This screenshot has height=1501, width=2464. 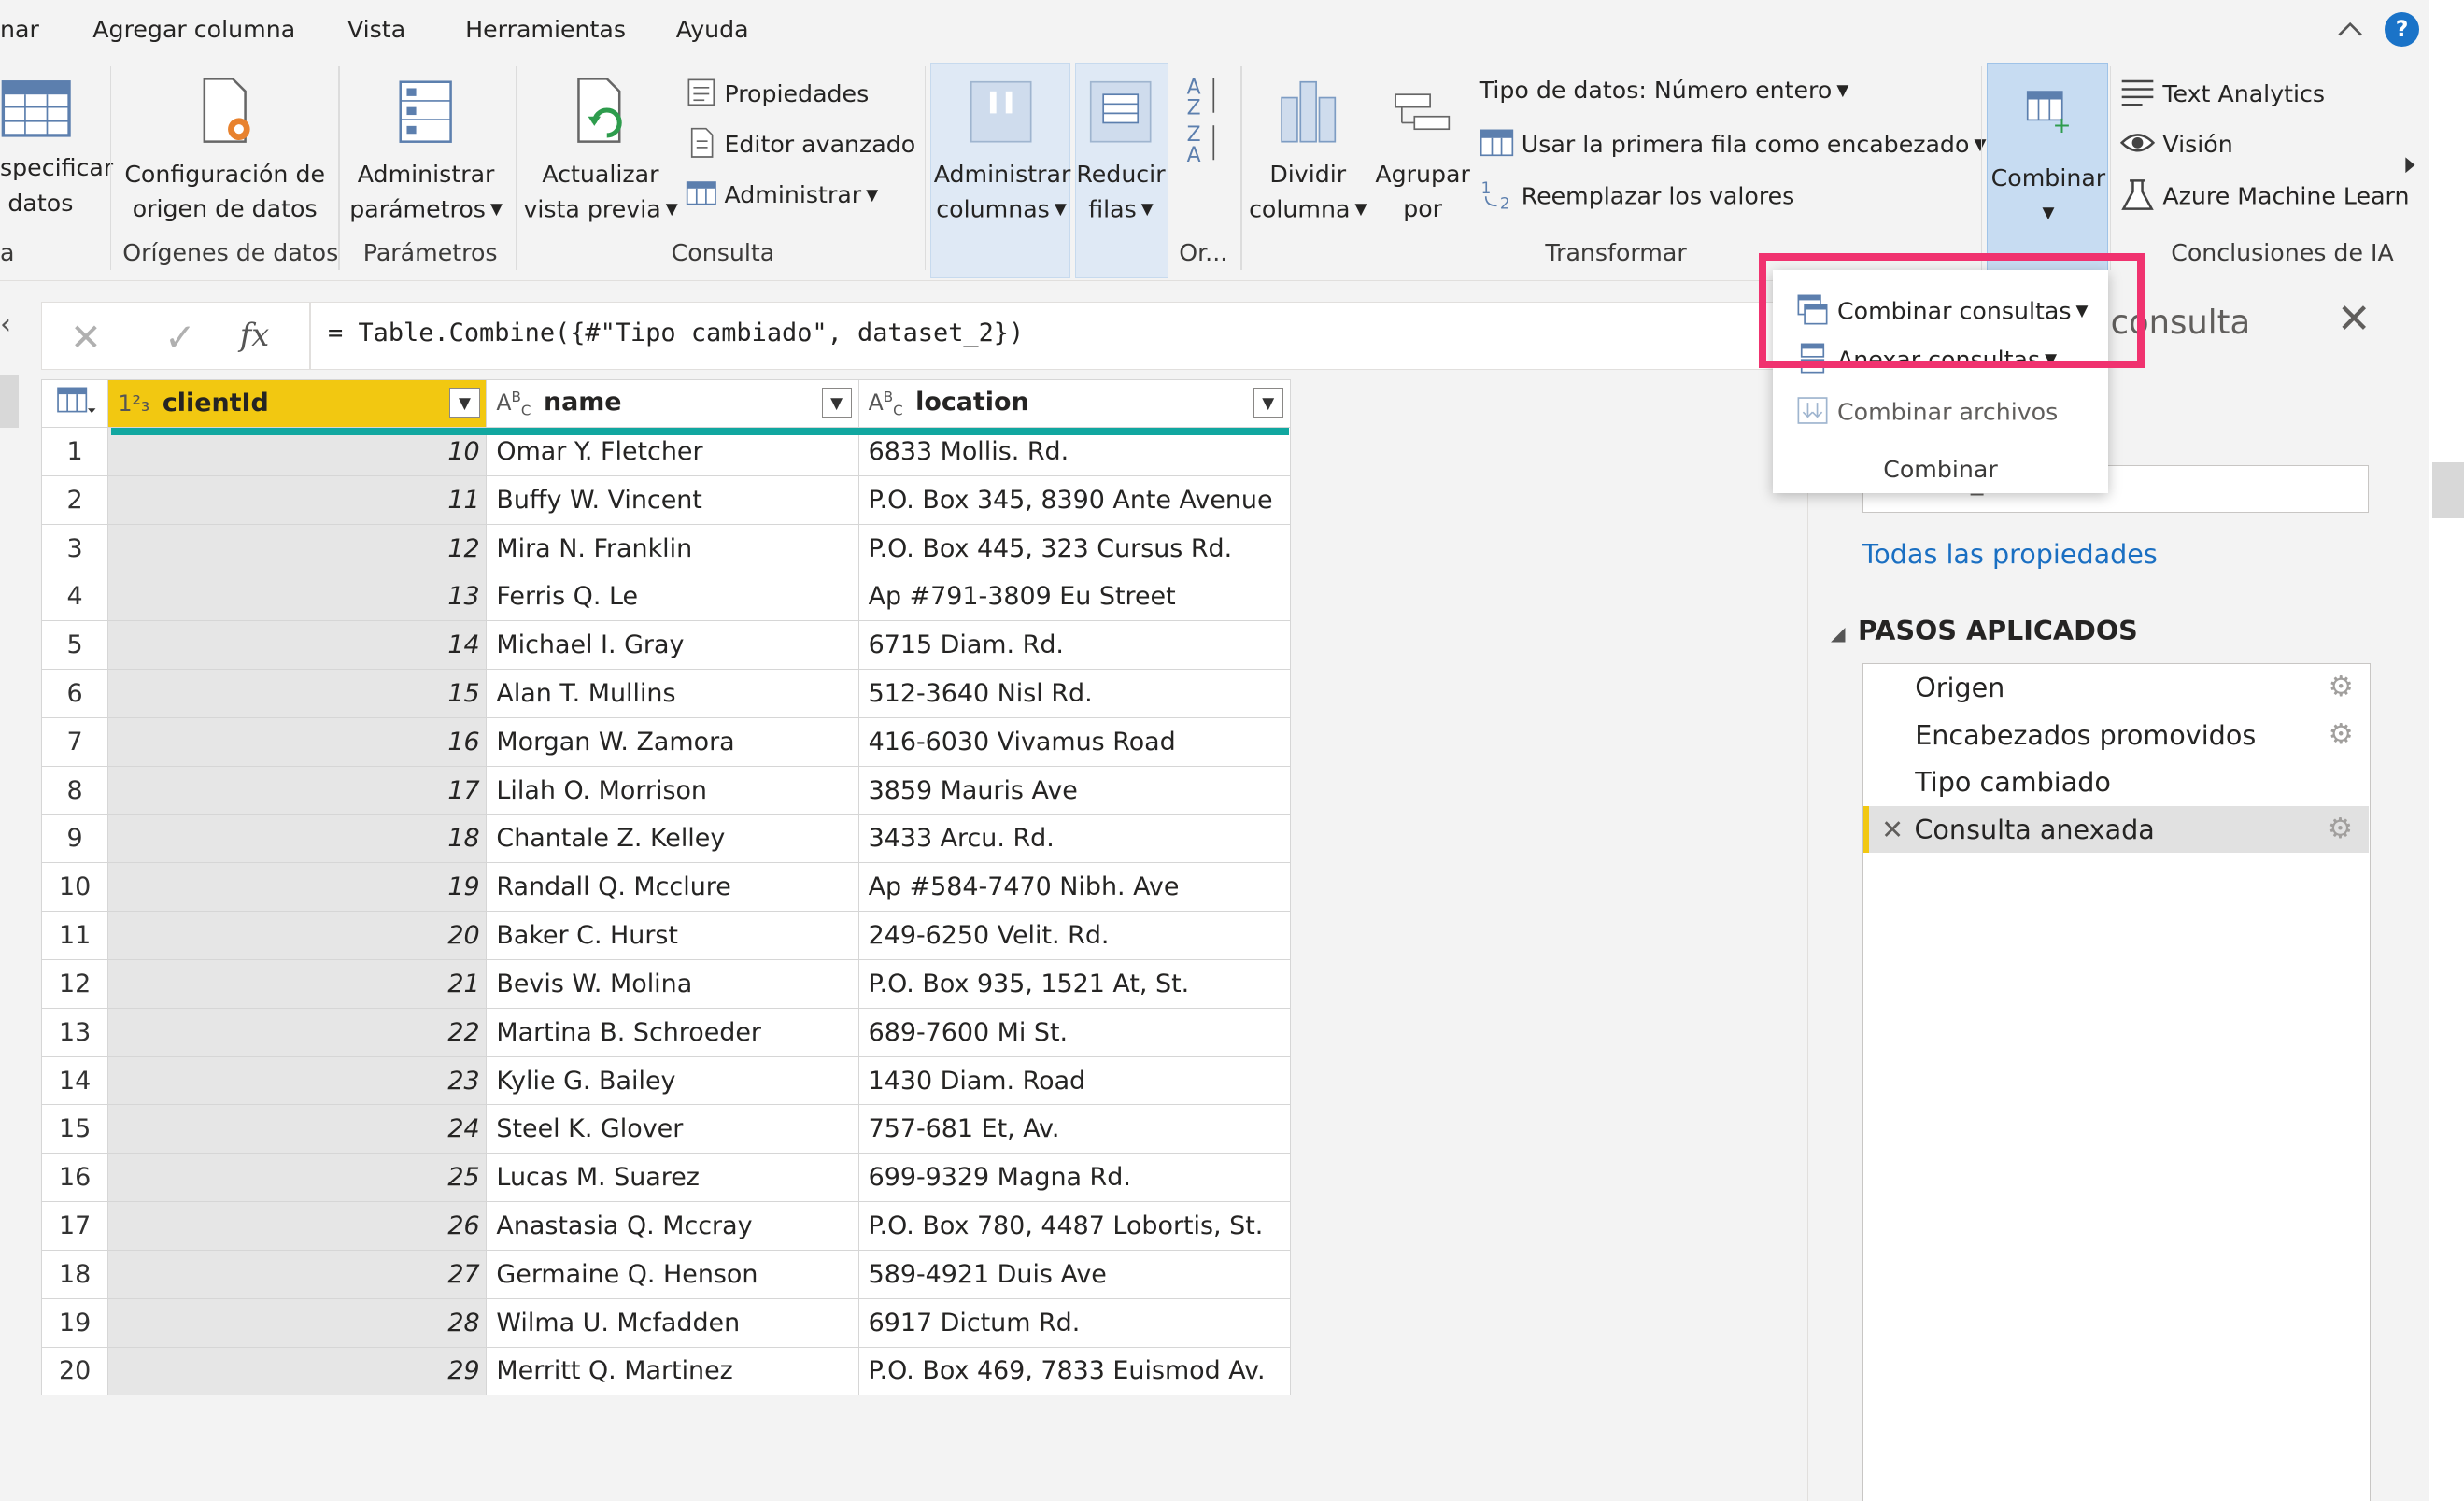 I want to click on cell-clientid: 26, so click(x=297, y=1226).